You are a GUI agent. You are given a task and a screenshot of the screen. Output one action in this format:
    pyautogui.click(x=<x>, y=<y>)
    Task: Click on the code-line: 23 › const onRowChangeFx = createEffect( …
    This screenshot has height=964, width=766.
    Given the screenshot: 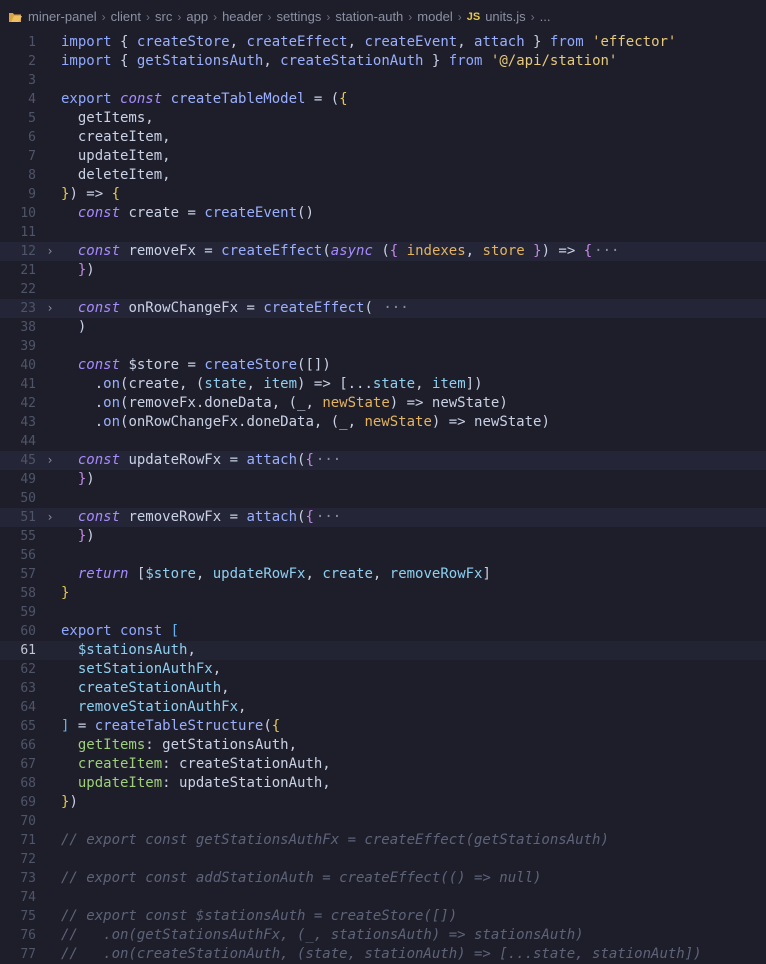 What is the action you would take?
    pyautogui.click(x=383, y=308)
    